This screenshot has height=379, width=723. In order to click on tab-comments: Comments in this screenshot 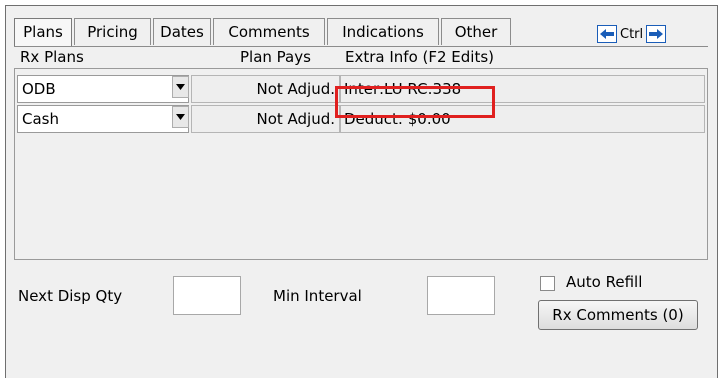, I will do `click(269, 31)`.